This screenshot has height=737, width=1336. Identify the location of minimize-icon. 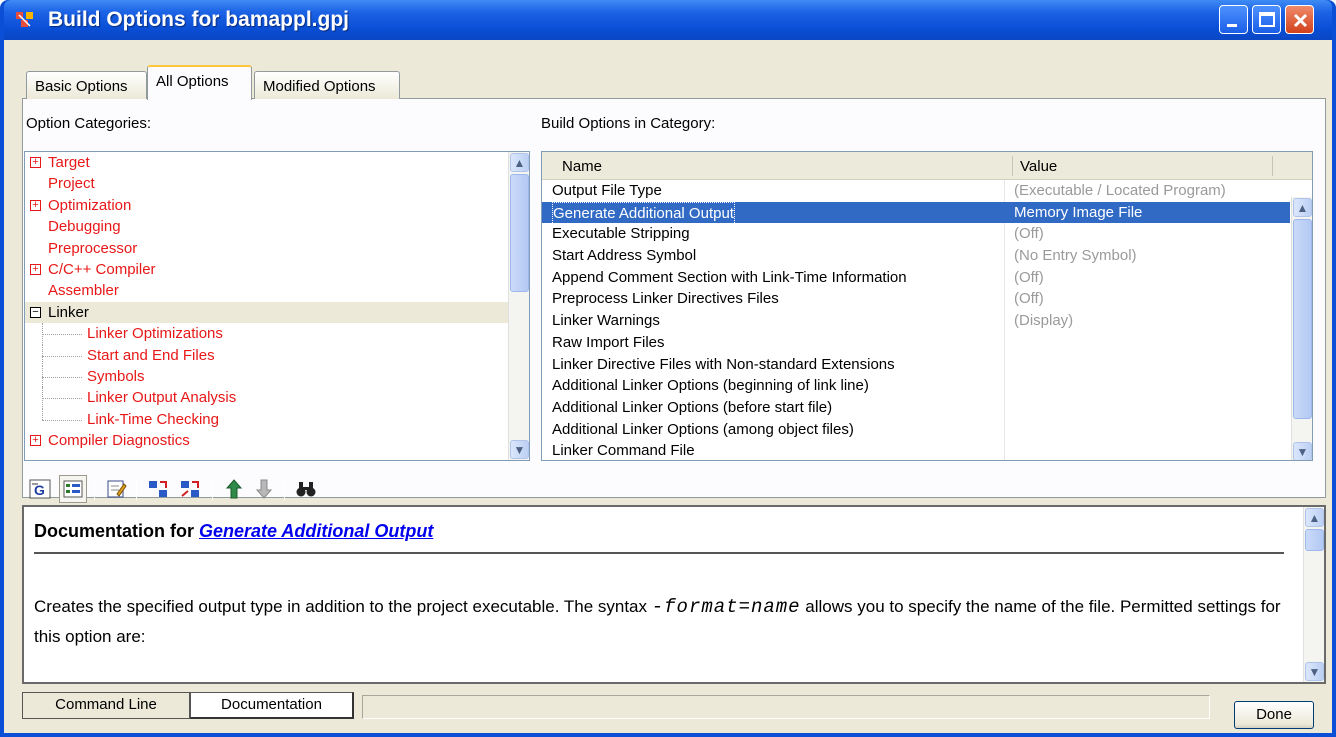
(1232, 25).